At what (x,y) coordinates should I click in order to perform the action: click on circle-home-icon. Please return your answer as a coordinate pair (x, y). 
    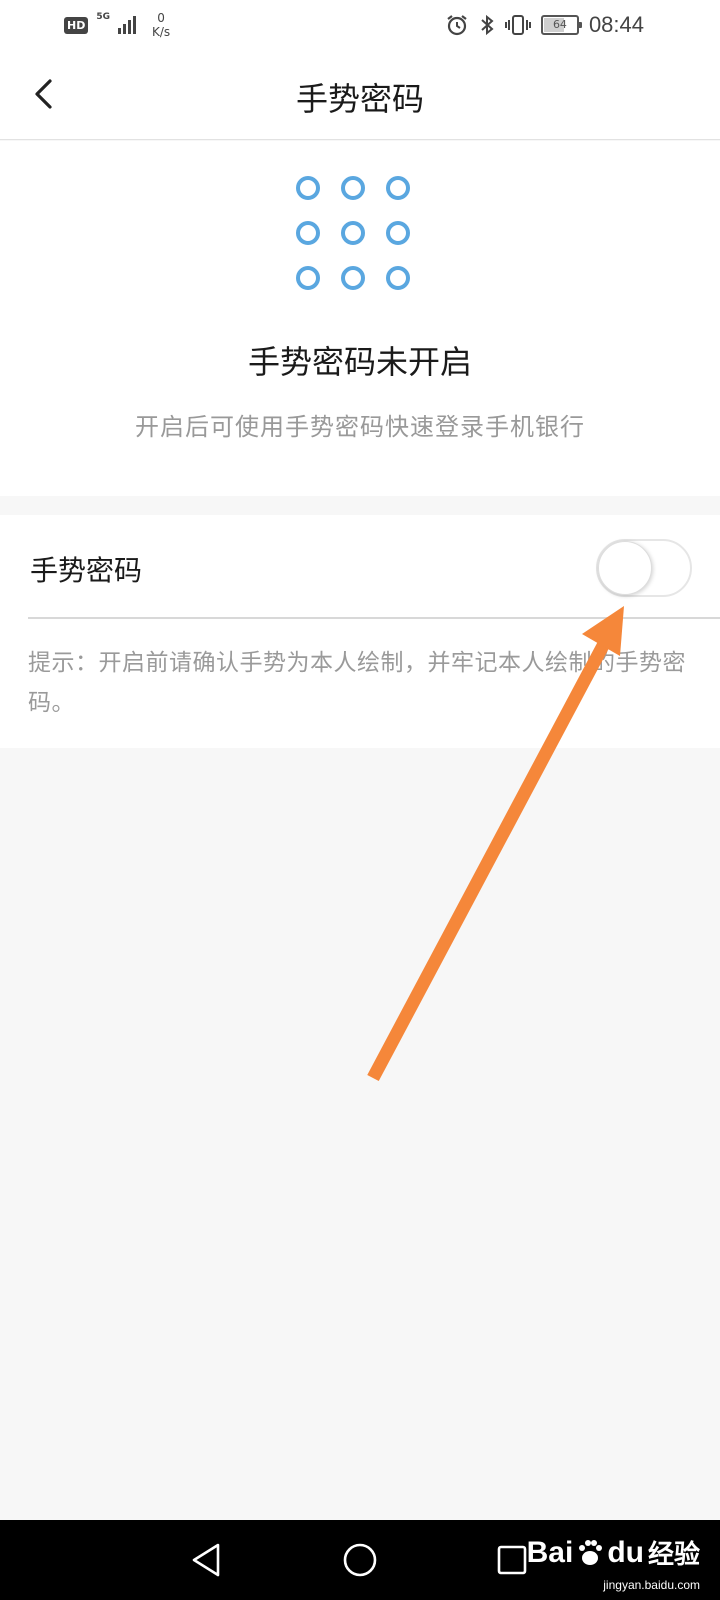
    Looking at the image, I should click on (360, 1560).